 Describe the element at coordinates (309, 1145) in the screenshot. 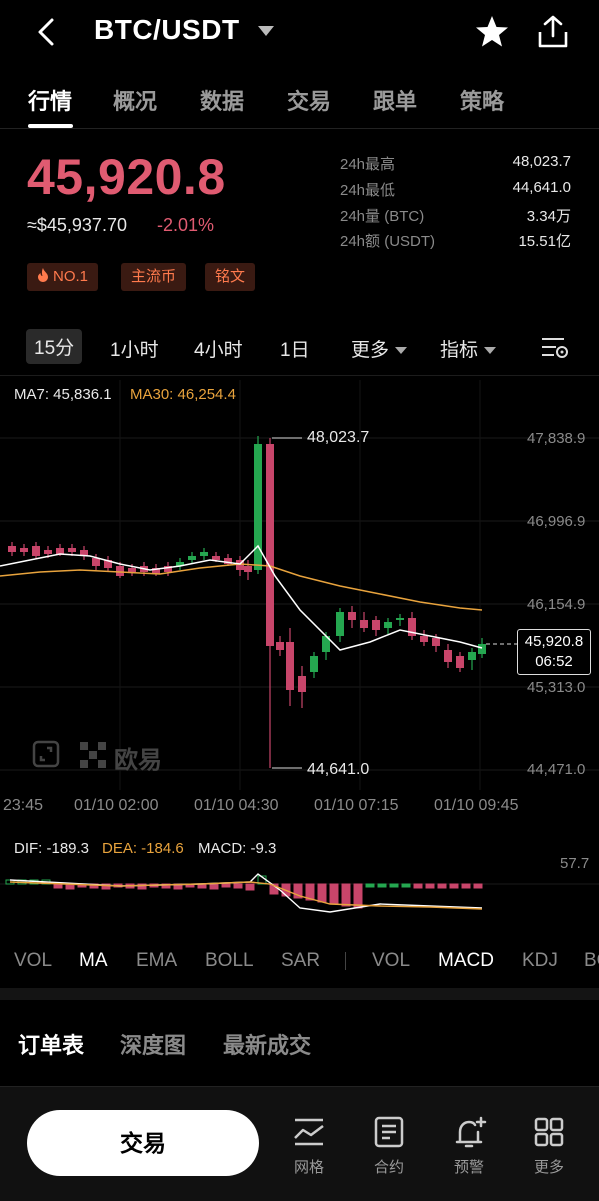

I see `nav-grid: 网格` at that location.